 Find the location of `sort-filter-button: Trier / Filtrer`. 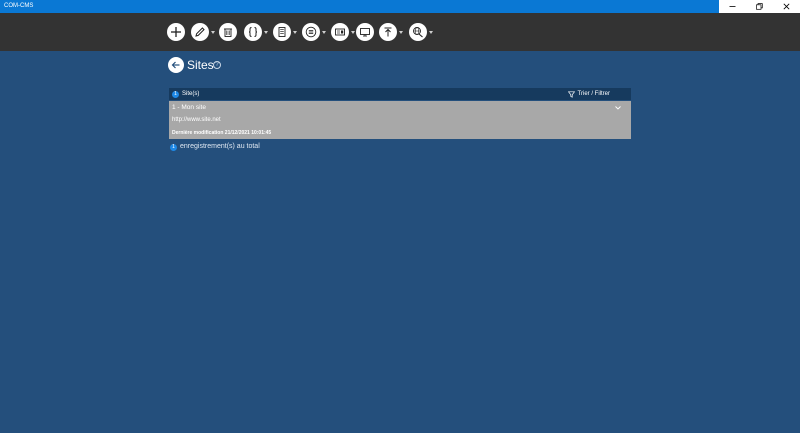

sort-filter-button: Trier / Filtrer is located at coordinates (588, 94).